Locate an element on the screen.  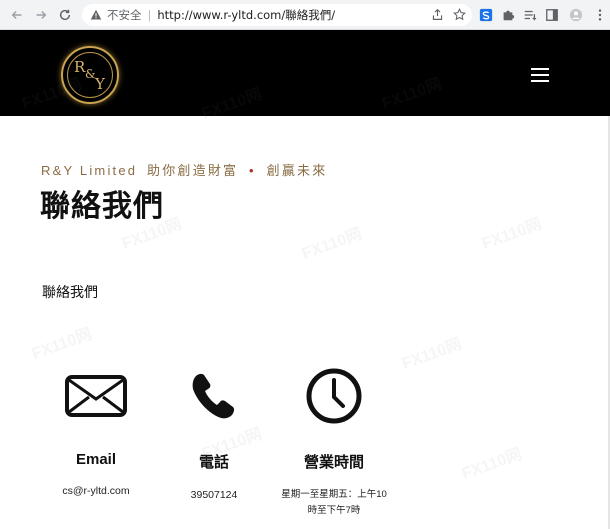
list-icon is located at coordinates (530, 15).